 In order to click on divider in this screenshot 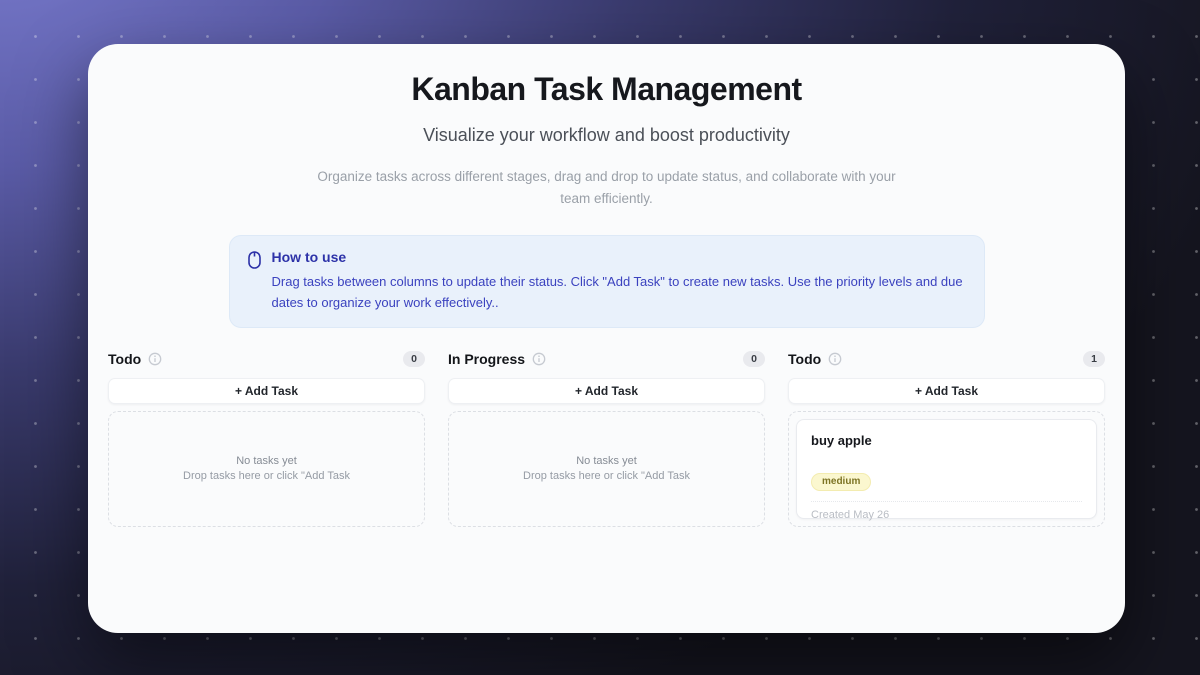, I will do `click(946, 501)`.